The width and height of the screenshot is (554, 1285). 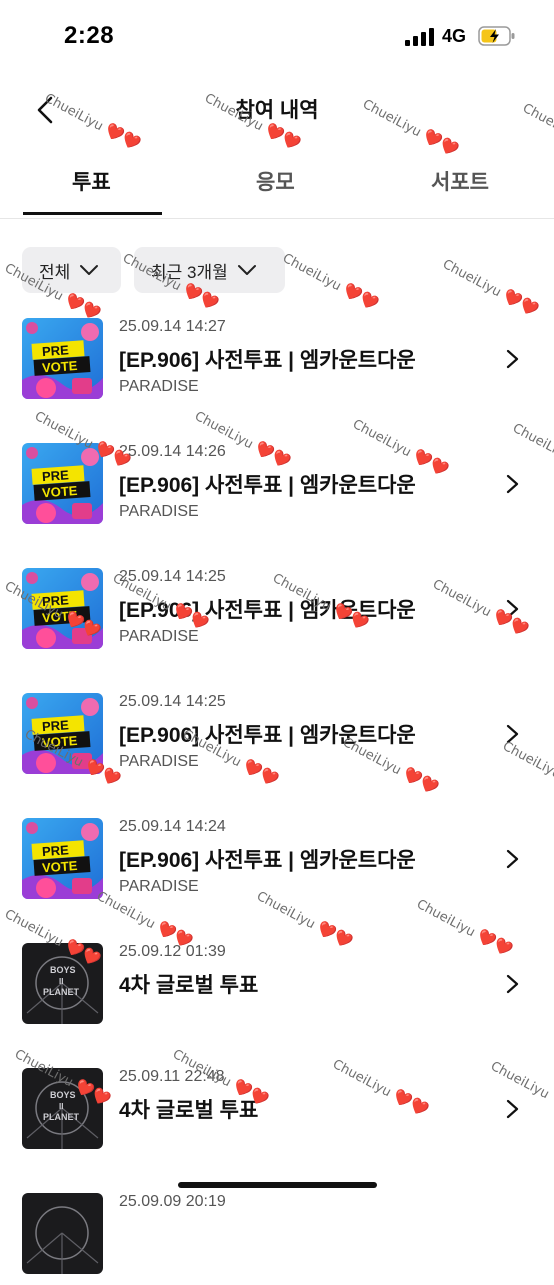 I want to click on tab-vote: 투표, so click(x=91, y=181).